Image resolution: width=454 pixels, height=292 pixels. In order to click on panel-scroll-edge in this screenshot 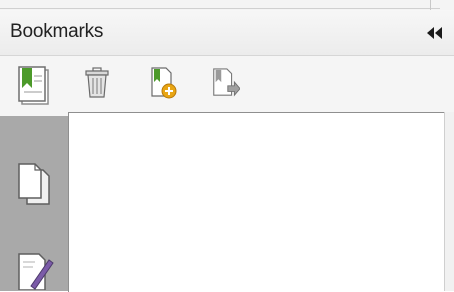, I will do `click(449, 201)`.